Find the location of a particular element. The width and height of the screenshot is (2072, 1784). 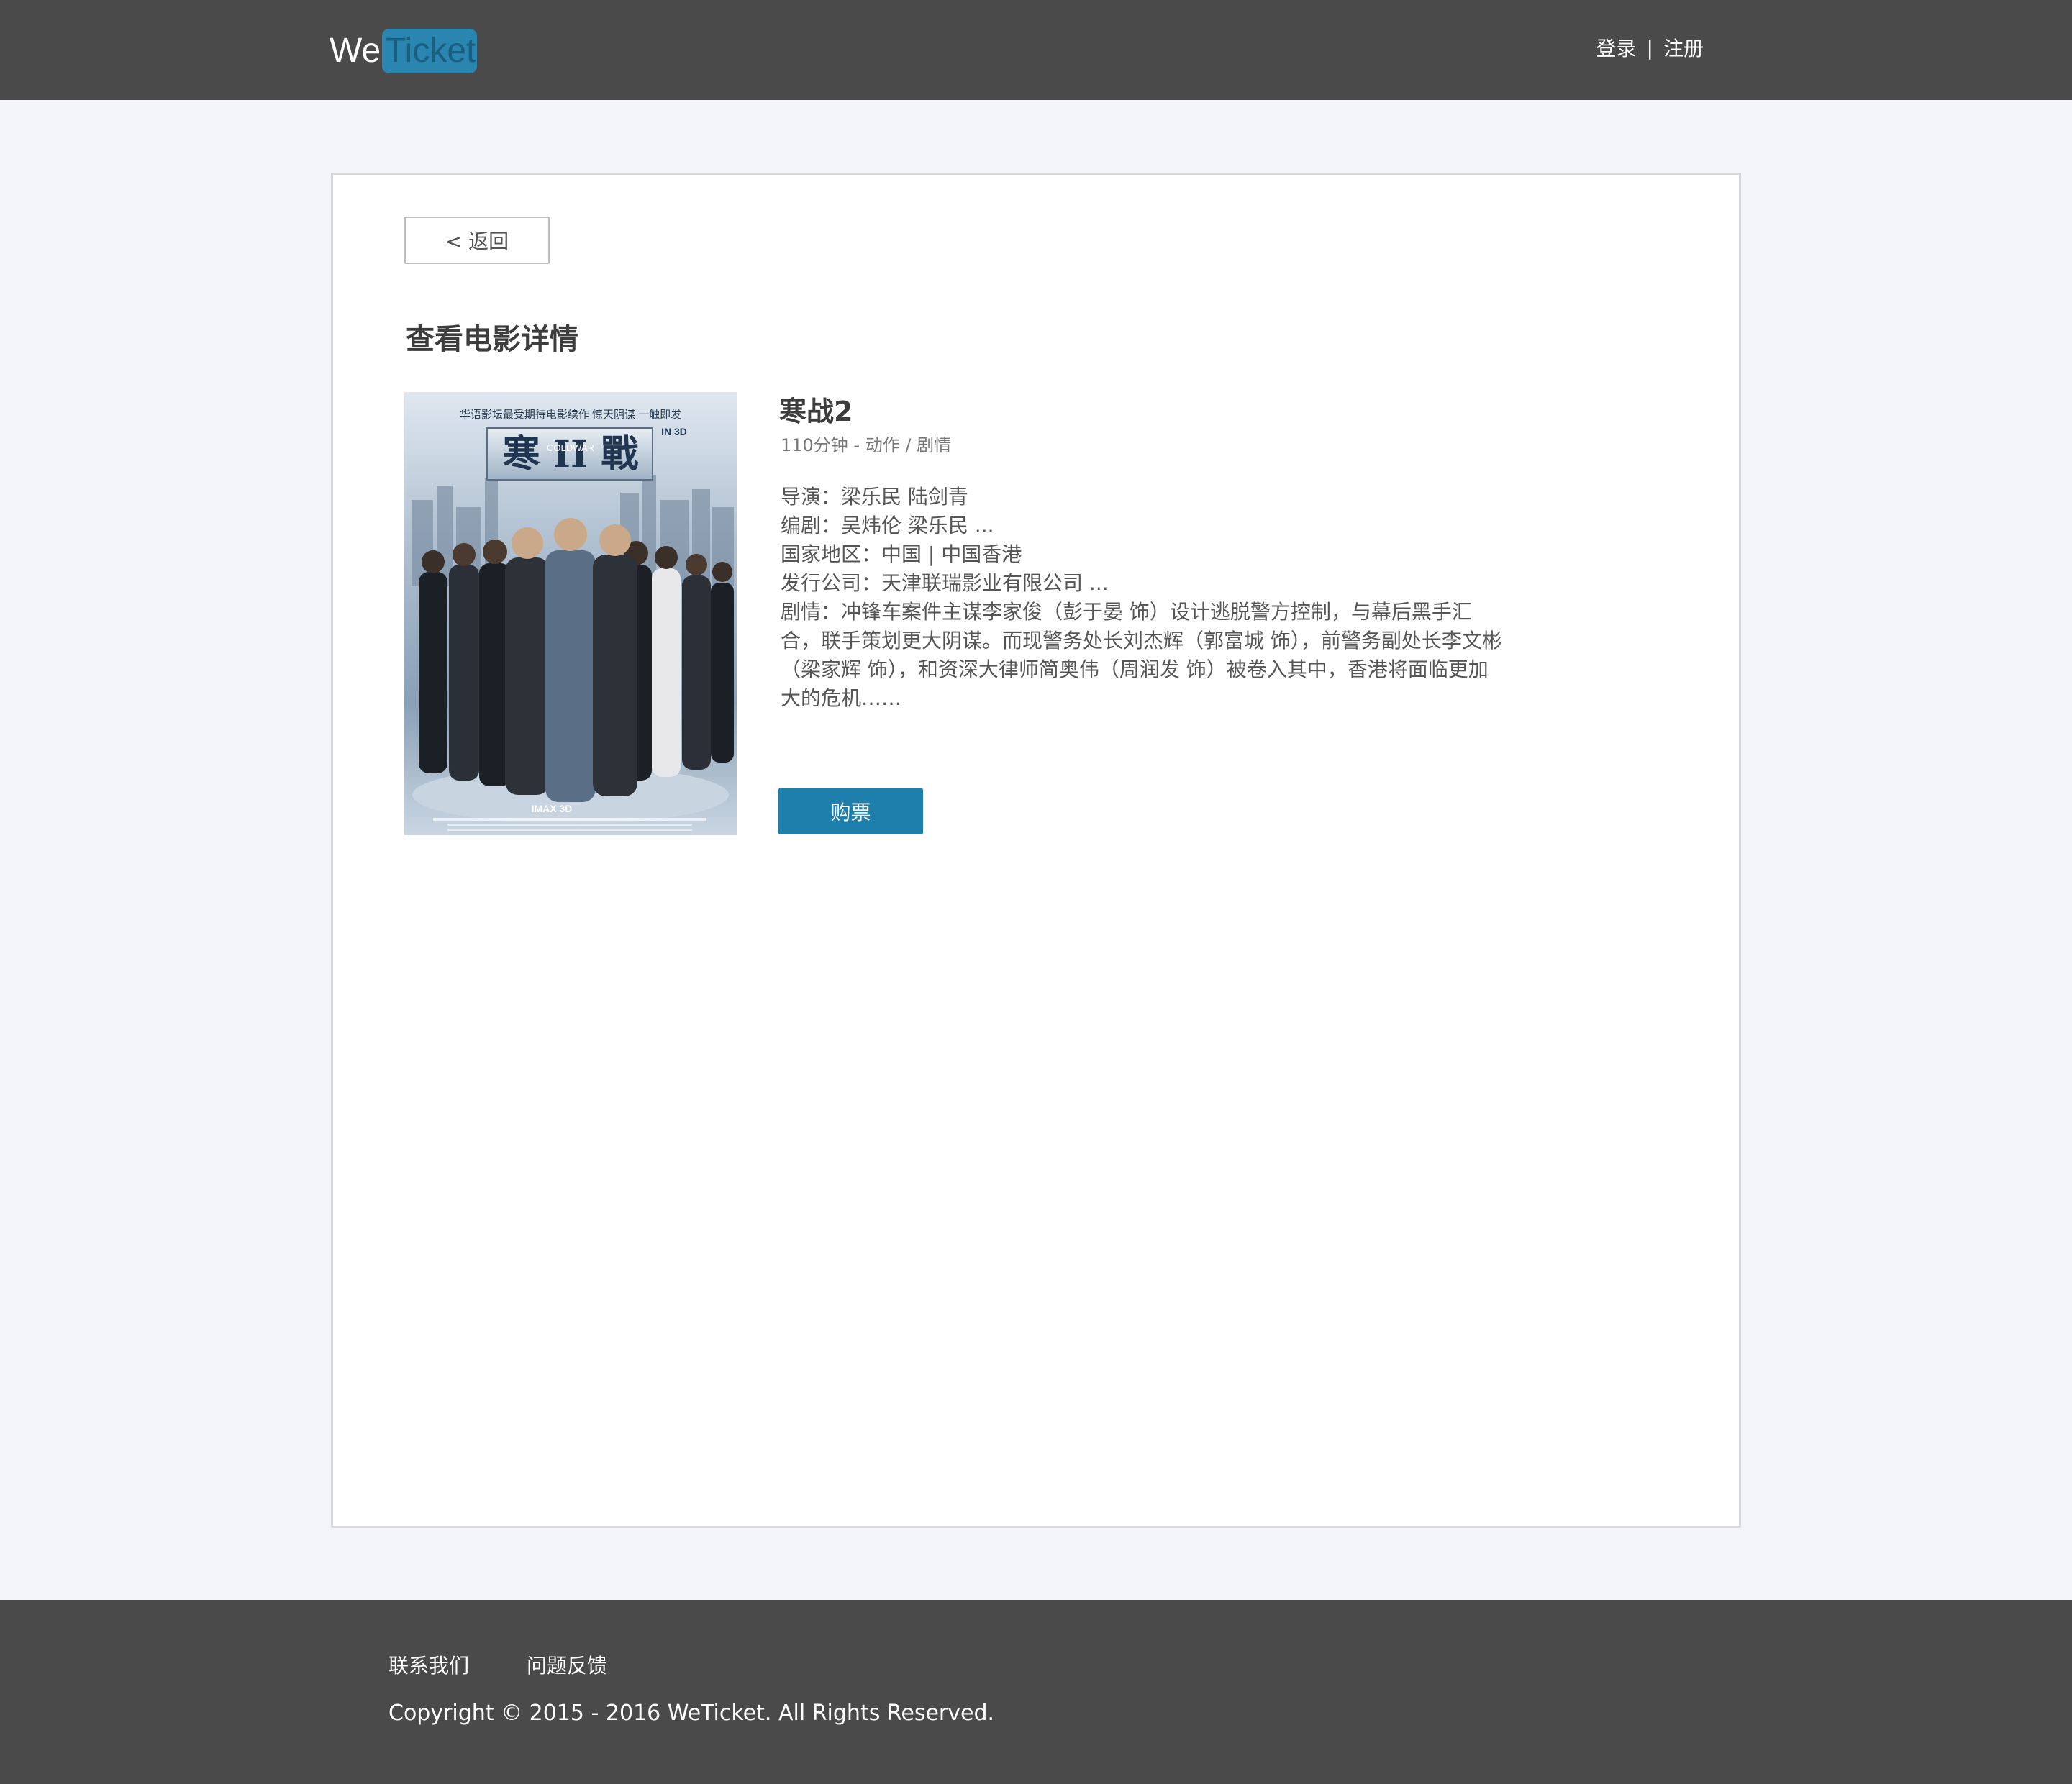

poster-title-en: COLDWAR is located at coordinates (570, 448).